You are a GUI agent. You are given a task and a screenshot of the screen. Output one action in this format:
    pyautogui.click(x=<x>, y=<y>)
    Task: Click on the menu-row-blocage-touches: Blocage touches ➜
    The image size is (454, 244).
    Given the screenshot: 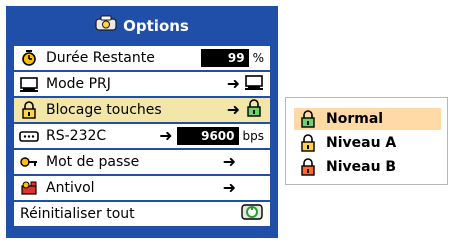 What is the action you would take?
    pyautogui.click(x=142, y=110)
    